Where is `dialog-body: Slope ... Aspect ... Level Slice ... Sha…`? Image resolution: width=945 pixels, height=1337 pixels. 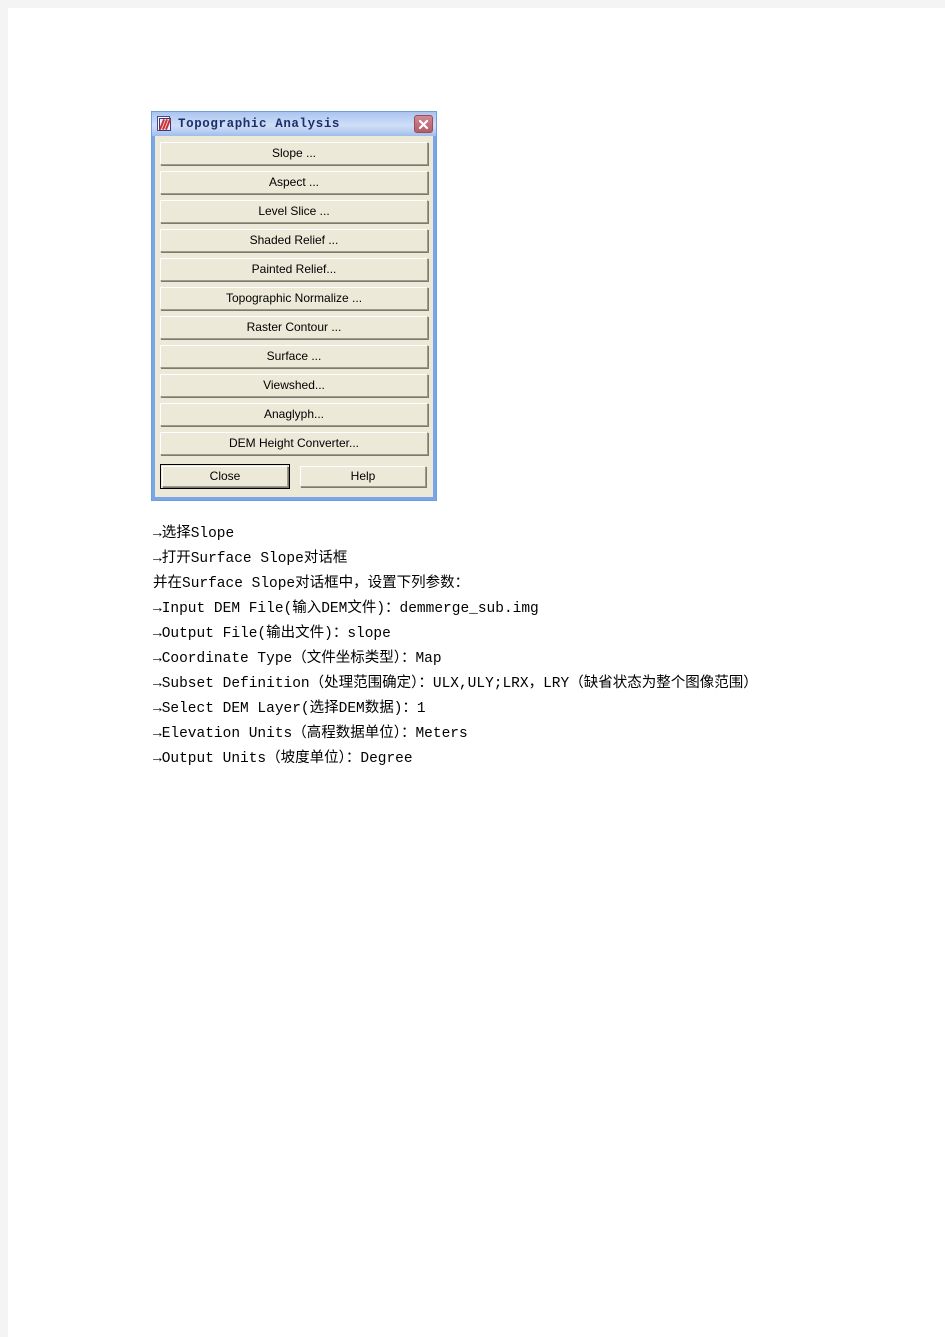
dialog-body: Slope ... Aspect ... Level Slice ... Sha… is located at coordinates (294, 316).